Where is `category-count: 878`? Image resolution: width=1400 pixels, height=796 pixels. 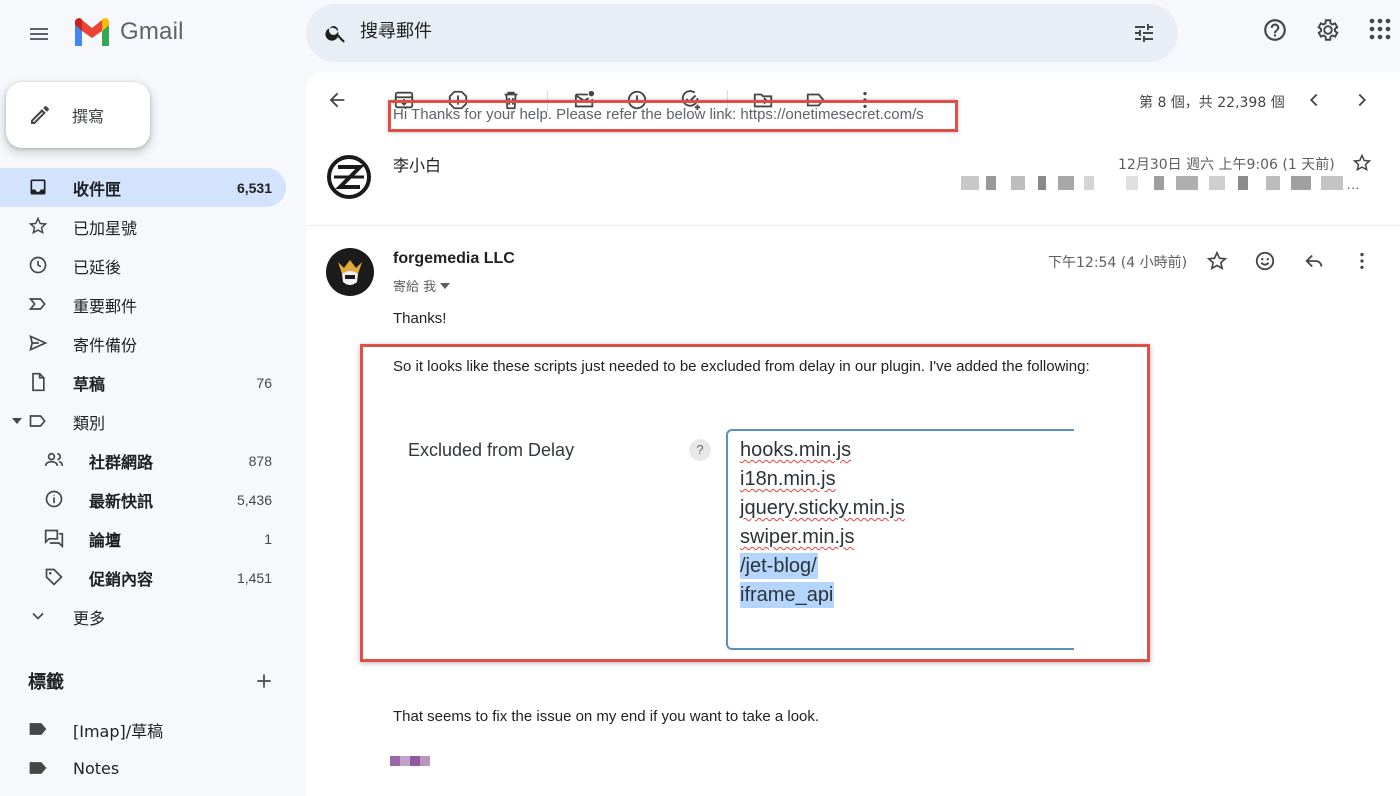 category-count: 878 is located at coordinates (260, 460).